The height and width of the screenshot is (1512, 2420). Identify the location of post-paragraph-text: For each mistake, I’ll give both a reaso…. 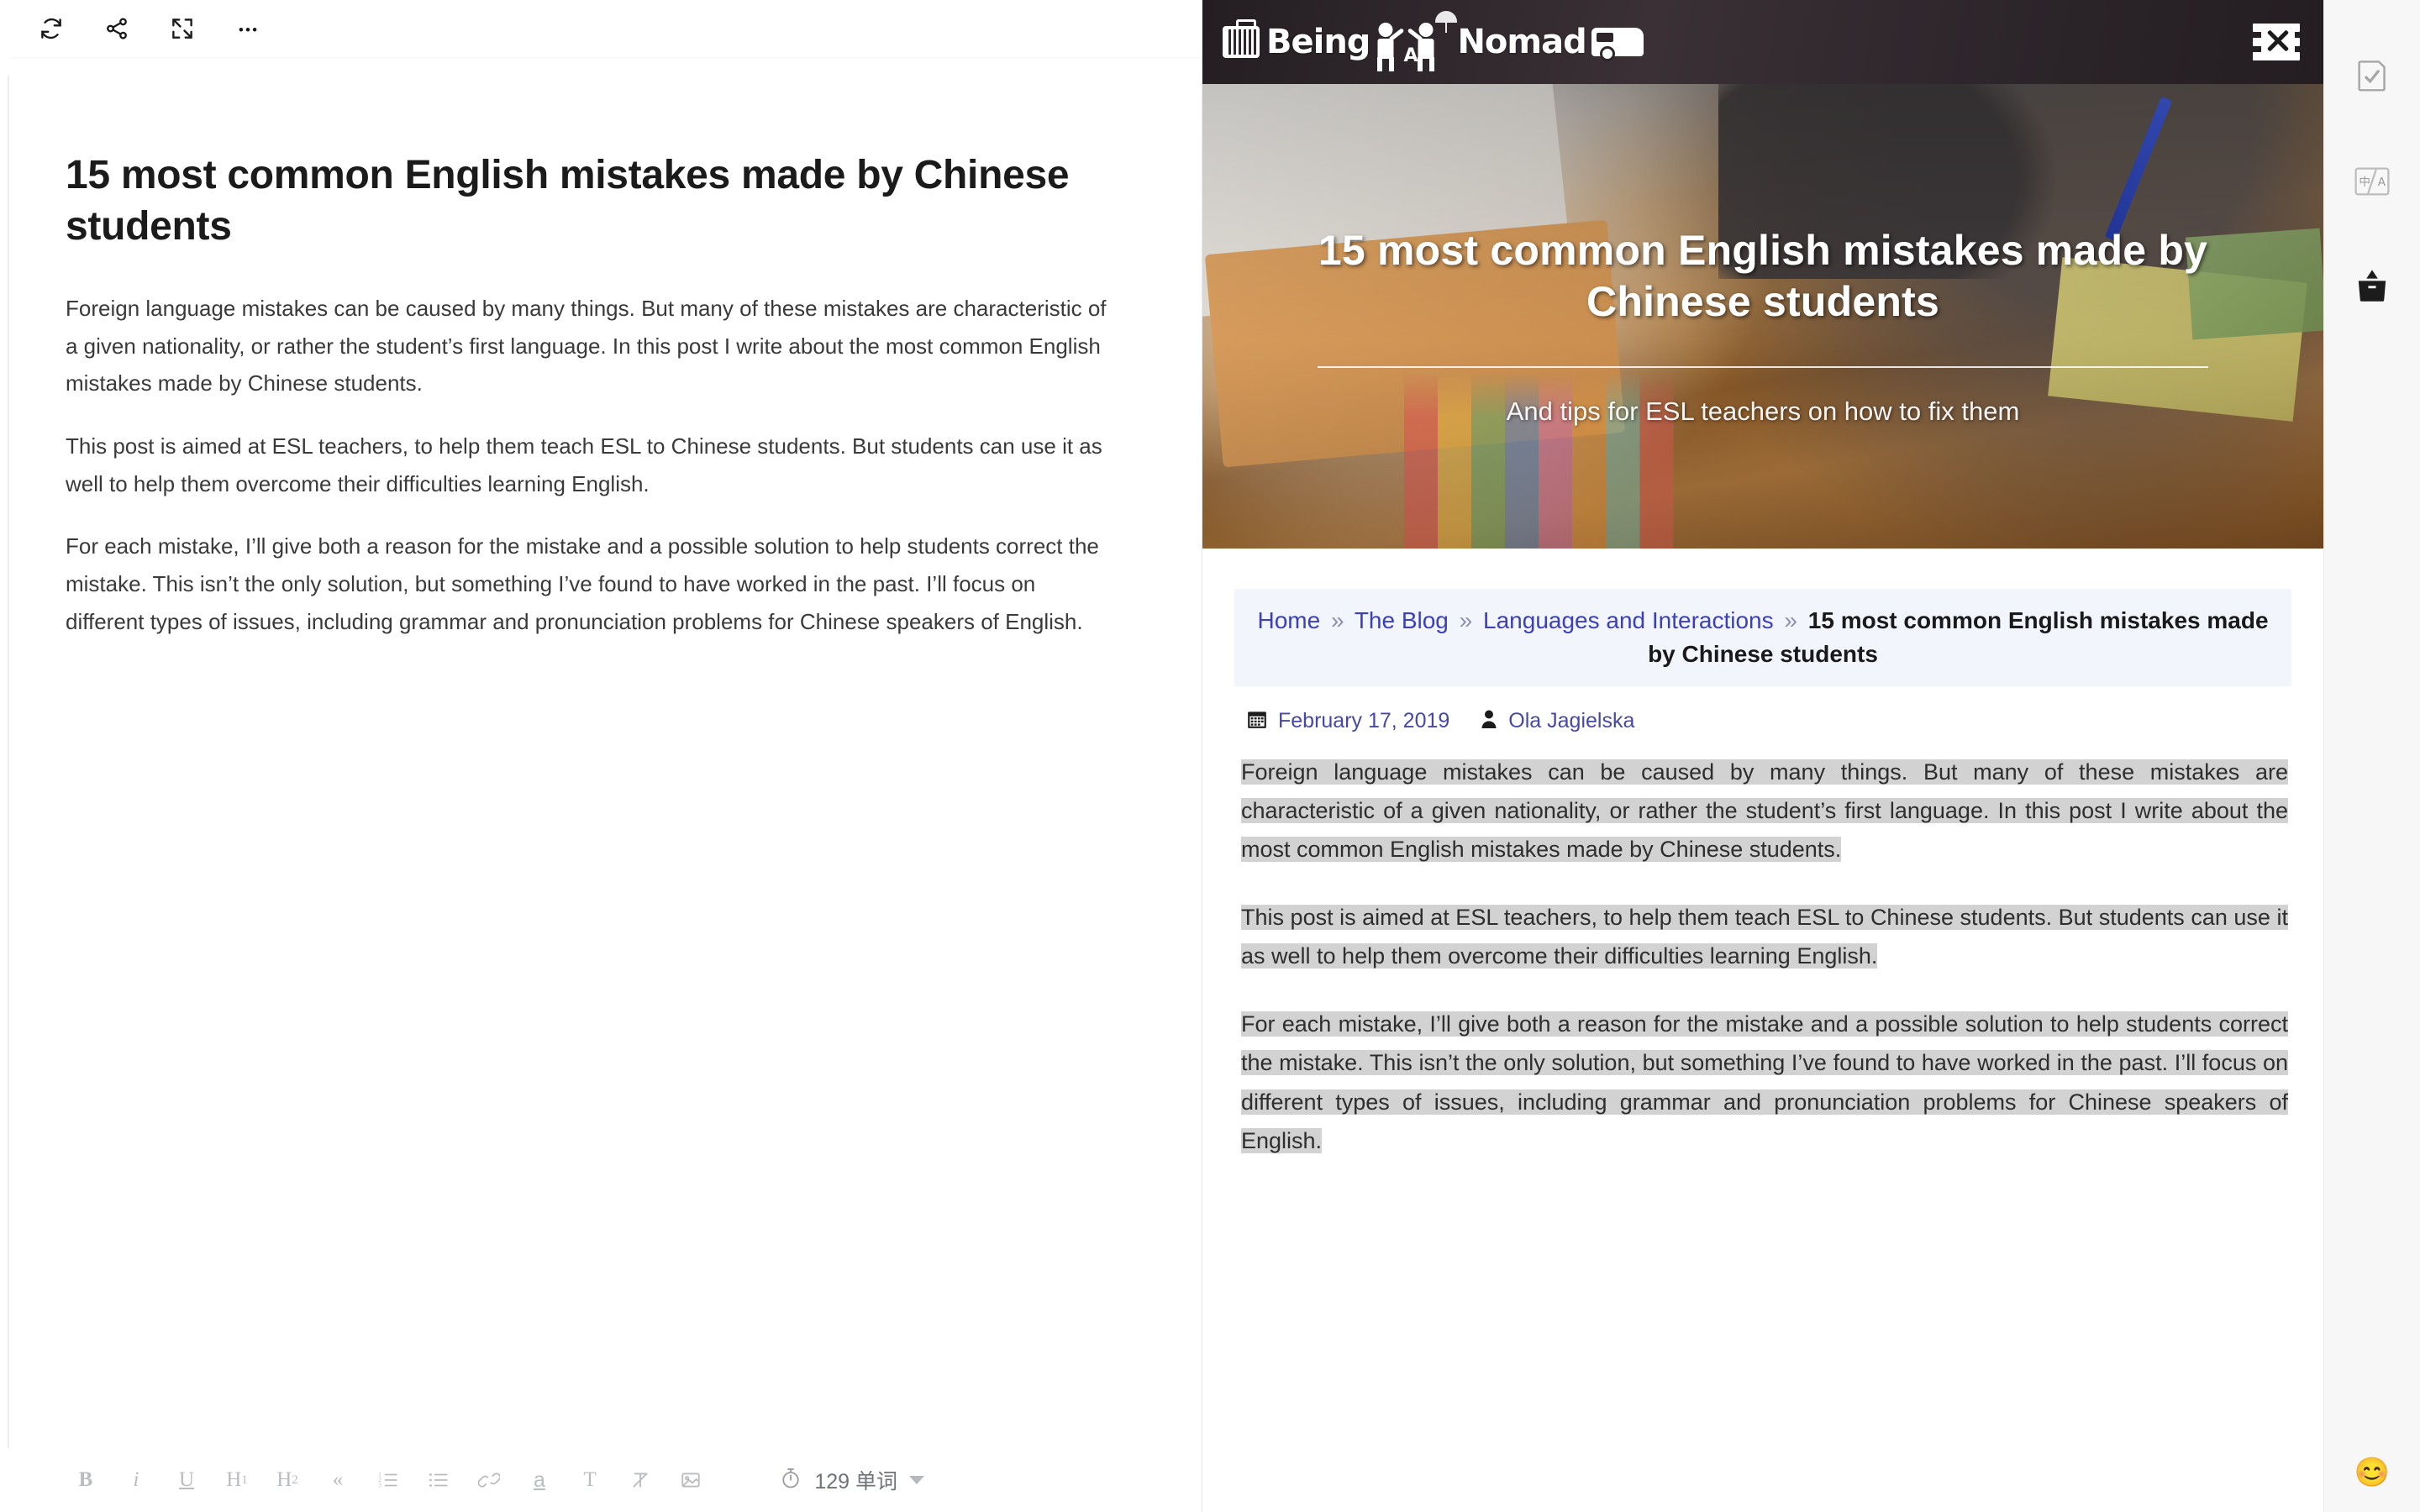
(1764, 1082).